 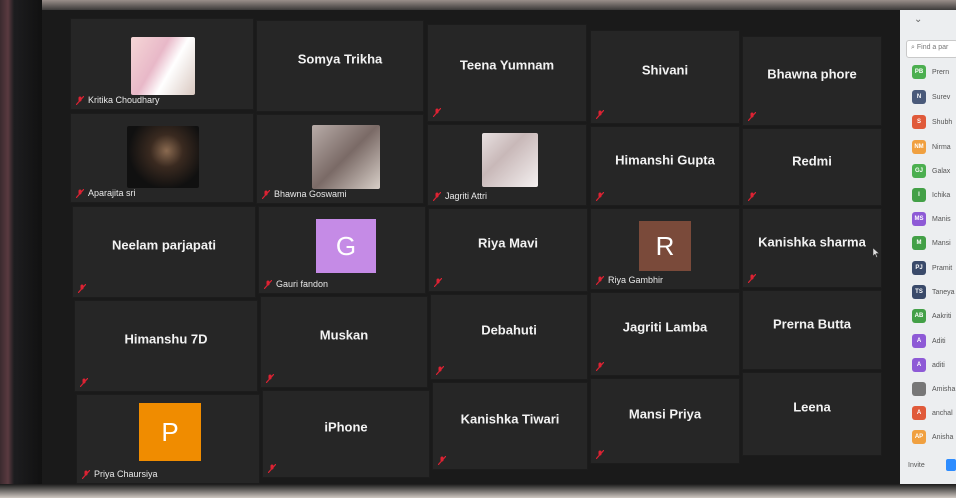 What do you see at coordinates (166, 339) in the screenshot?
I see `participant-name: Himanshu 7D` at bounding box center [166, 339].